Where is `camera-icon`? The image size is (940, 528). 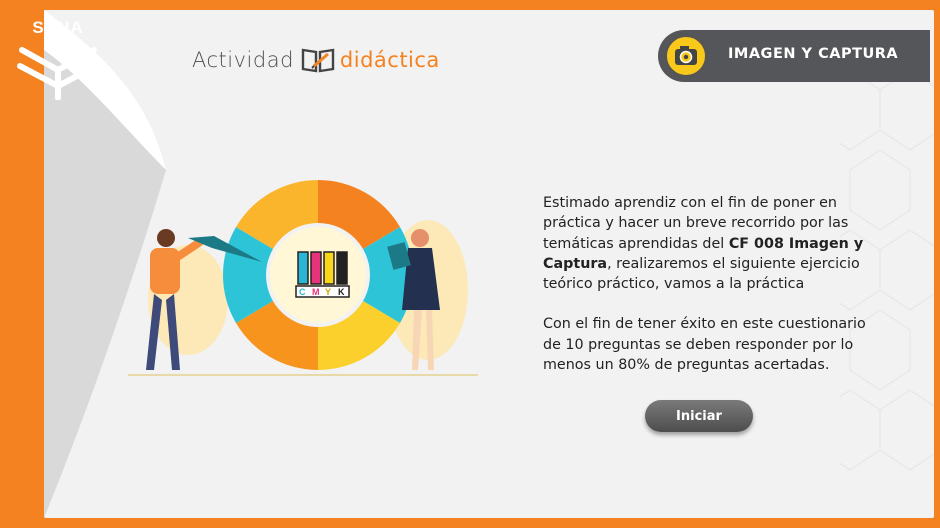
camera-icon is located at coordinates (686, 56).